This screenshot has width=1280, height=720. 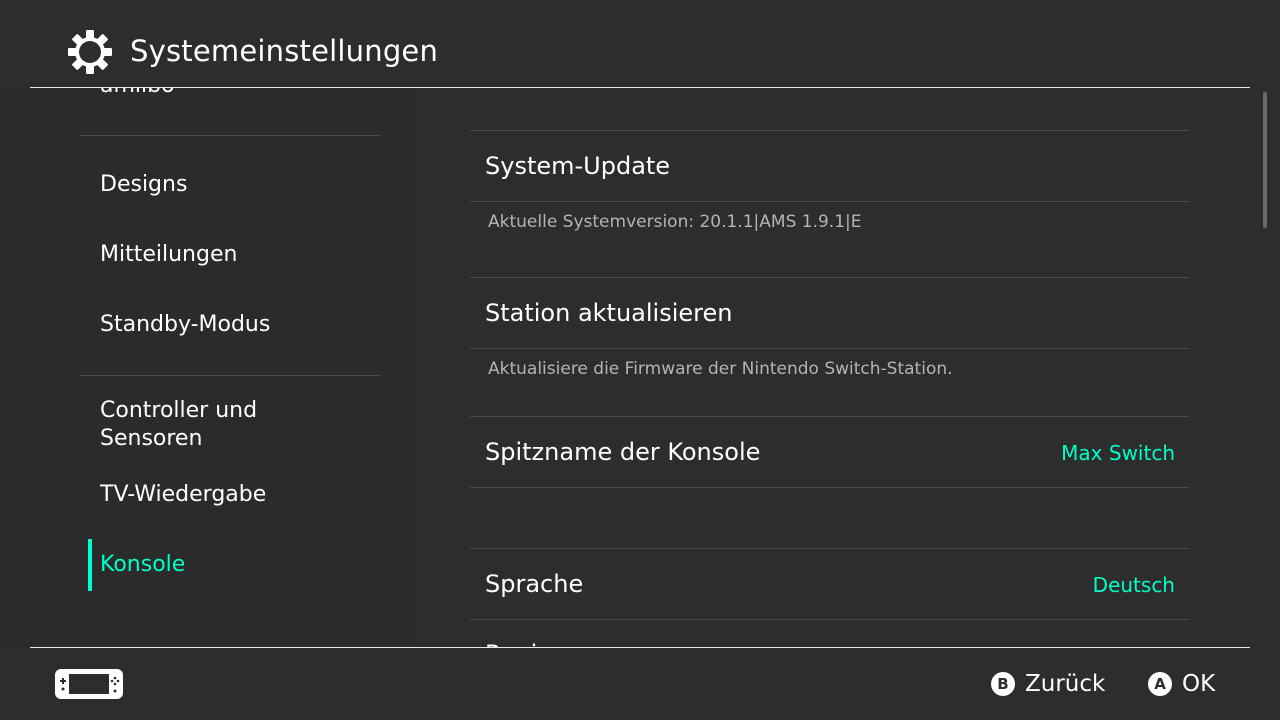 What do you see at coordinates (1003, 684) in the screenshot?
I see `b-button-icon: B` at bounding box center [1003, 684].